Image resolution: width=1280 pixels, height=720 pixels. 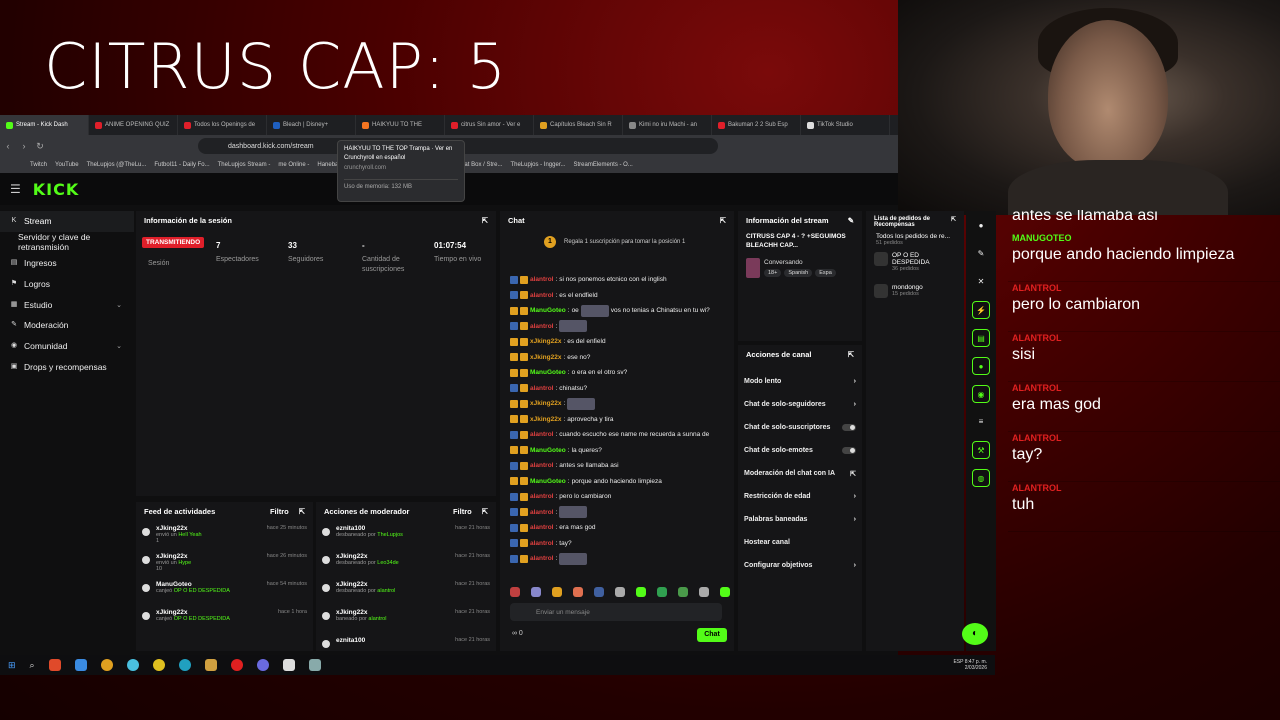 I want to click on activity-item: xJking22x envió un Hype 10 hace 26 minutos, so click(x=224, y=563).